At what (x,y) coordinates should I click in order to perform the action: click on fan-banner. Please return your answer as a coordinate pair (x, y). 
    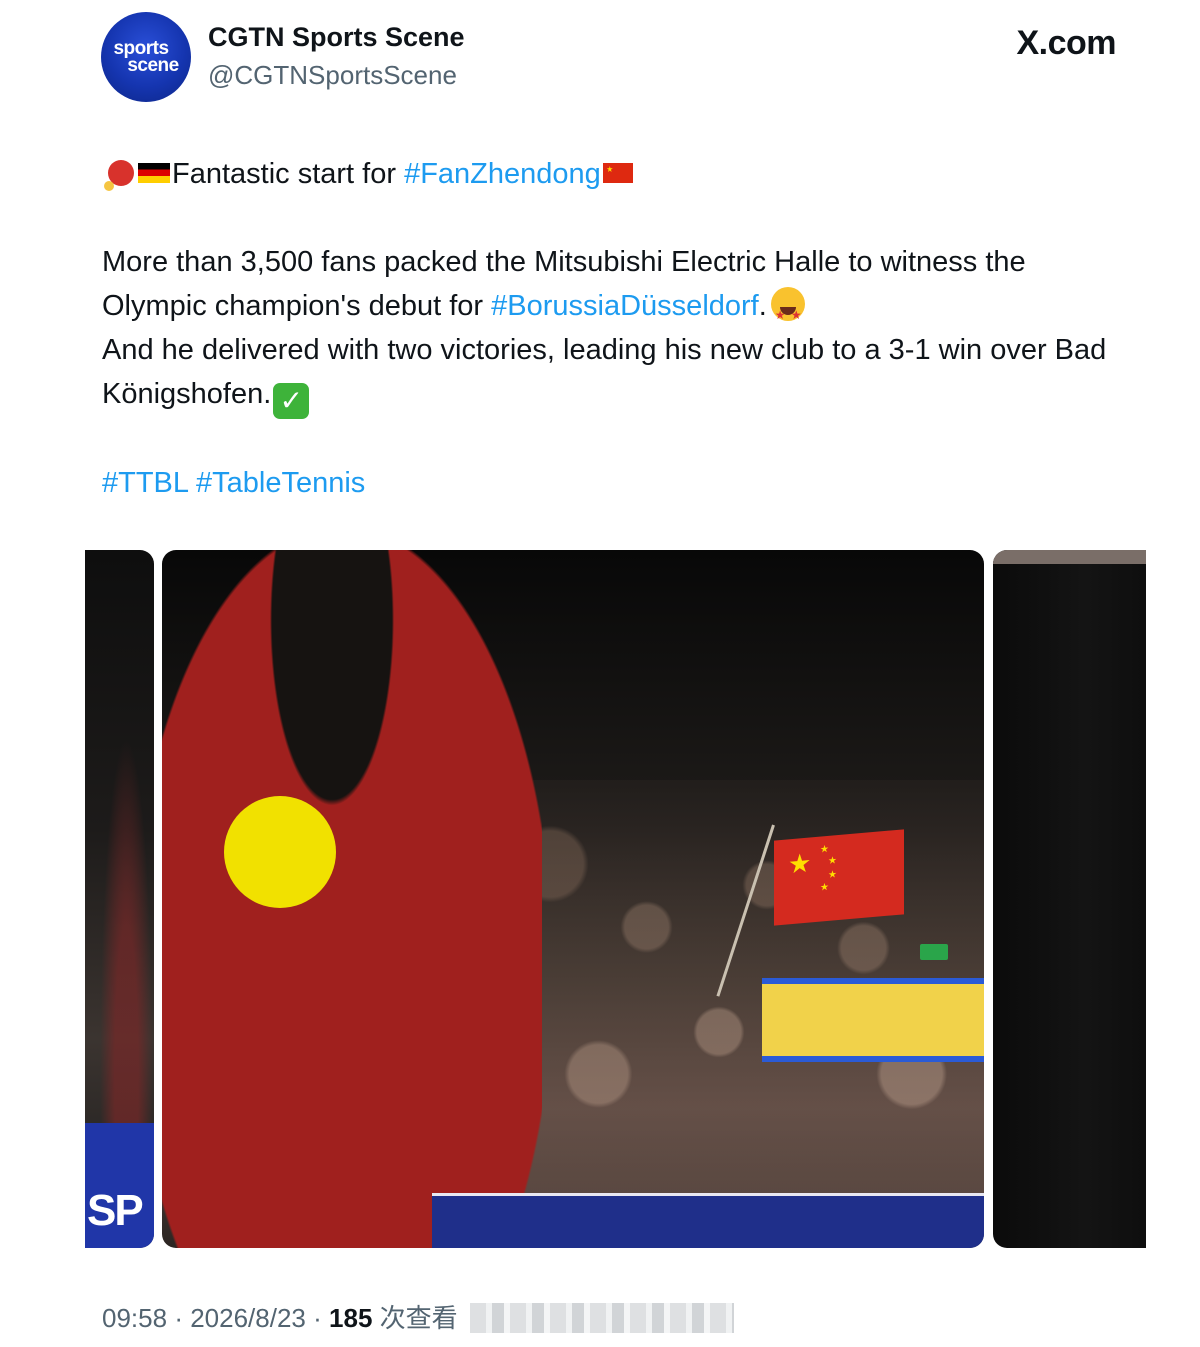
    Looking at the image, I should click on (873, 1020).